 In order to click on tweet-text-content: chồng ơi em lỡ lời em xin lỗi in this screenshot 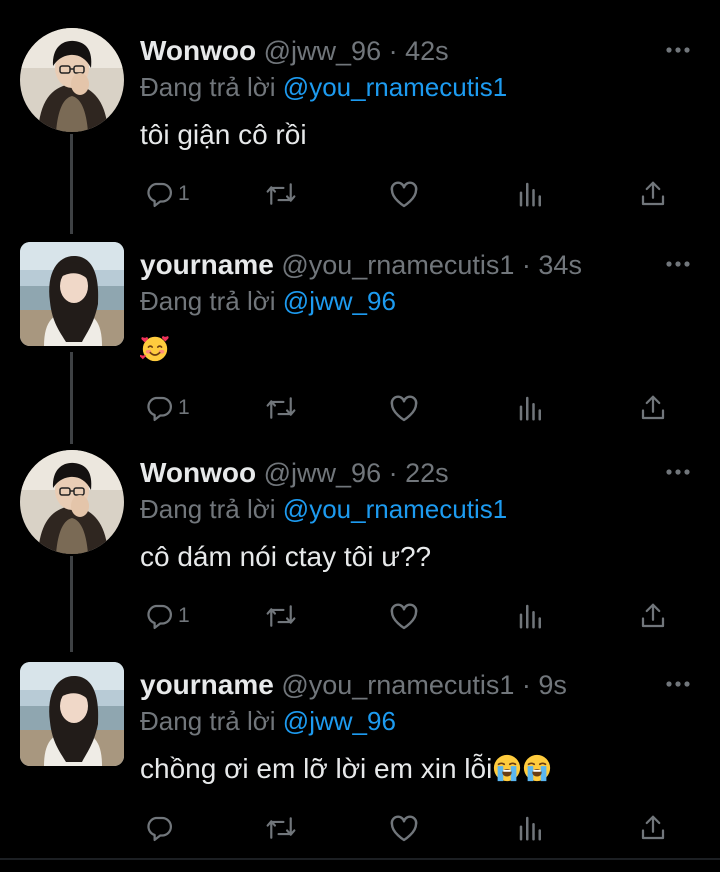, I will do `click(316, 768)`.